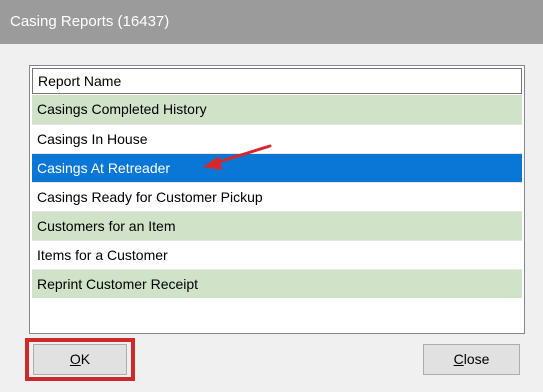  Describe the element at coordinates (277, 81) in the screenshot. I see `column-header-report-name: Report Name` at that location.